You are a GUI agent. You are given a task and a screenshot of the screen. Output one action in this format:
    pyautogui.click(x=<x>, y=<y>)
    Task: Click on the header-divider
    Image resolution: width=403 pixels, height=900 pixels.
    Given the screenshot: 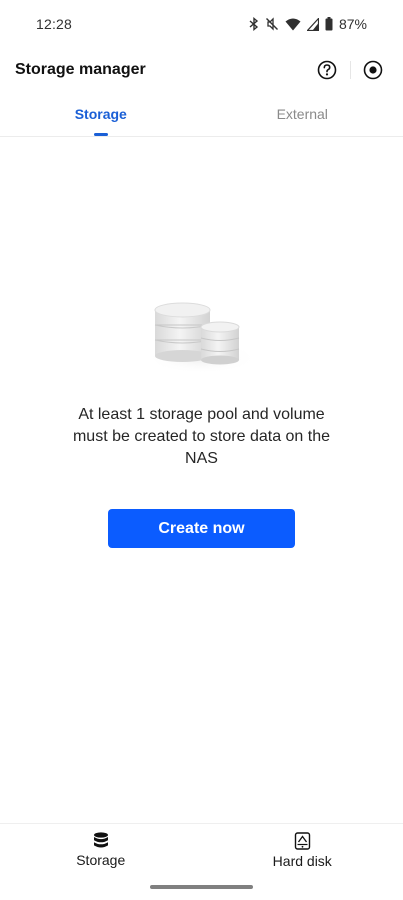 What is the action you would take?
    pyautogui.click(x=350, y=70)
    